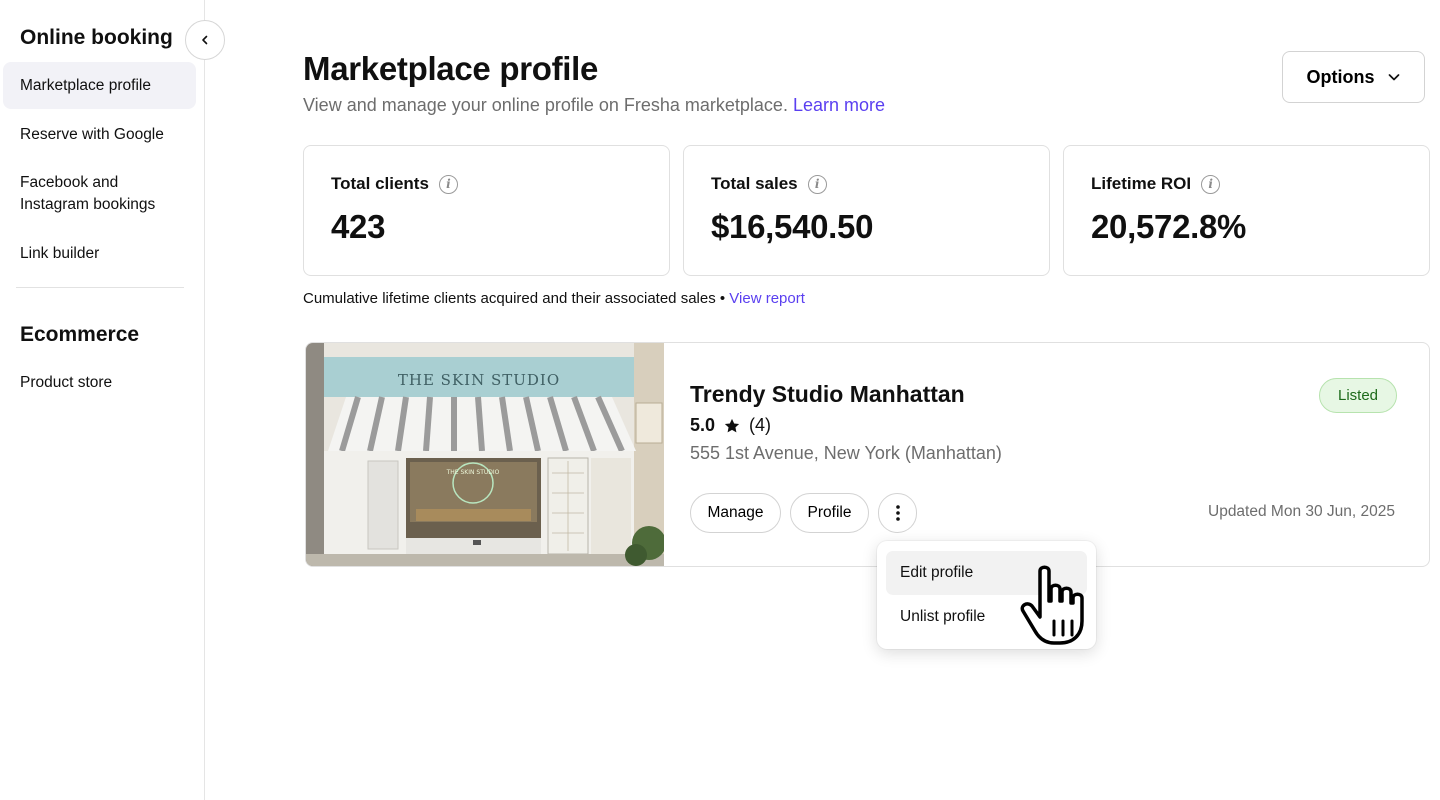  I want to click on page-title: Marketplace profile, so click(451, 68).